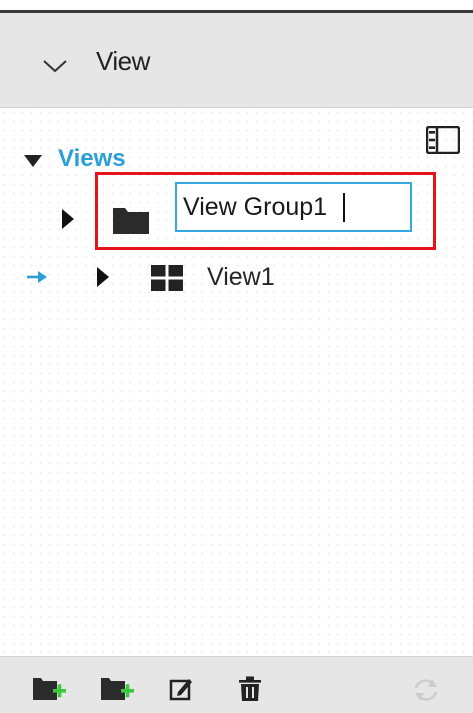 Image resolution: width=473 pixels, height=713 pixels. I want to click on chevron-down-icon, so click(55, 66).